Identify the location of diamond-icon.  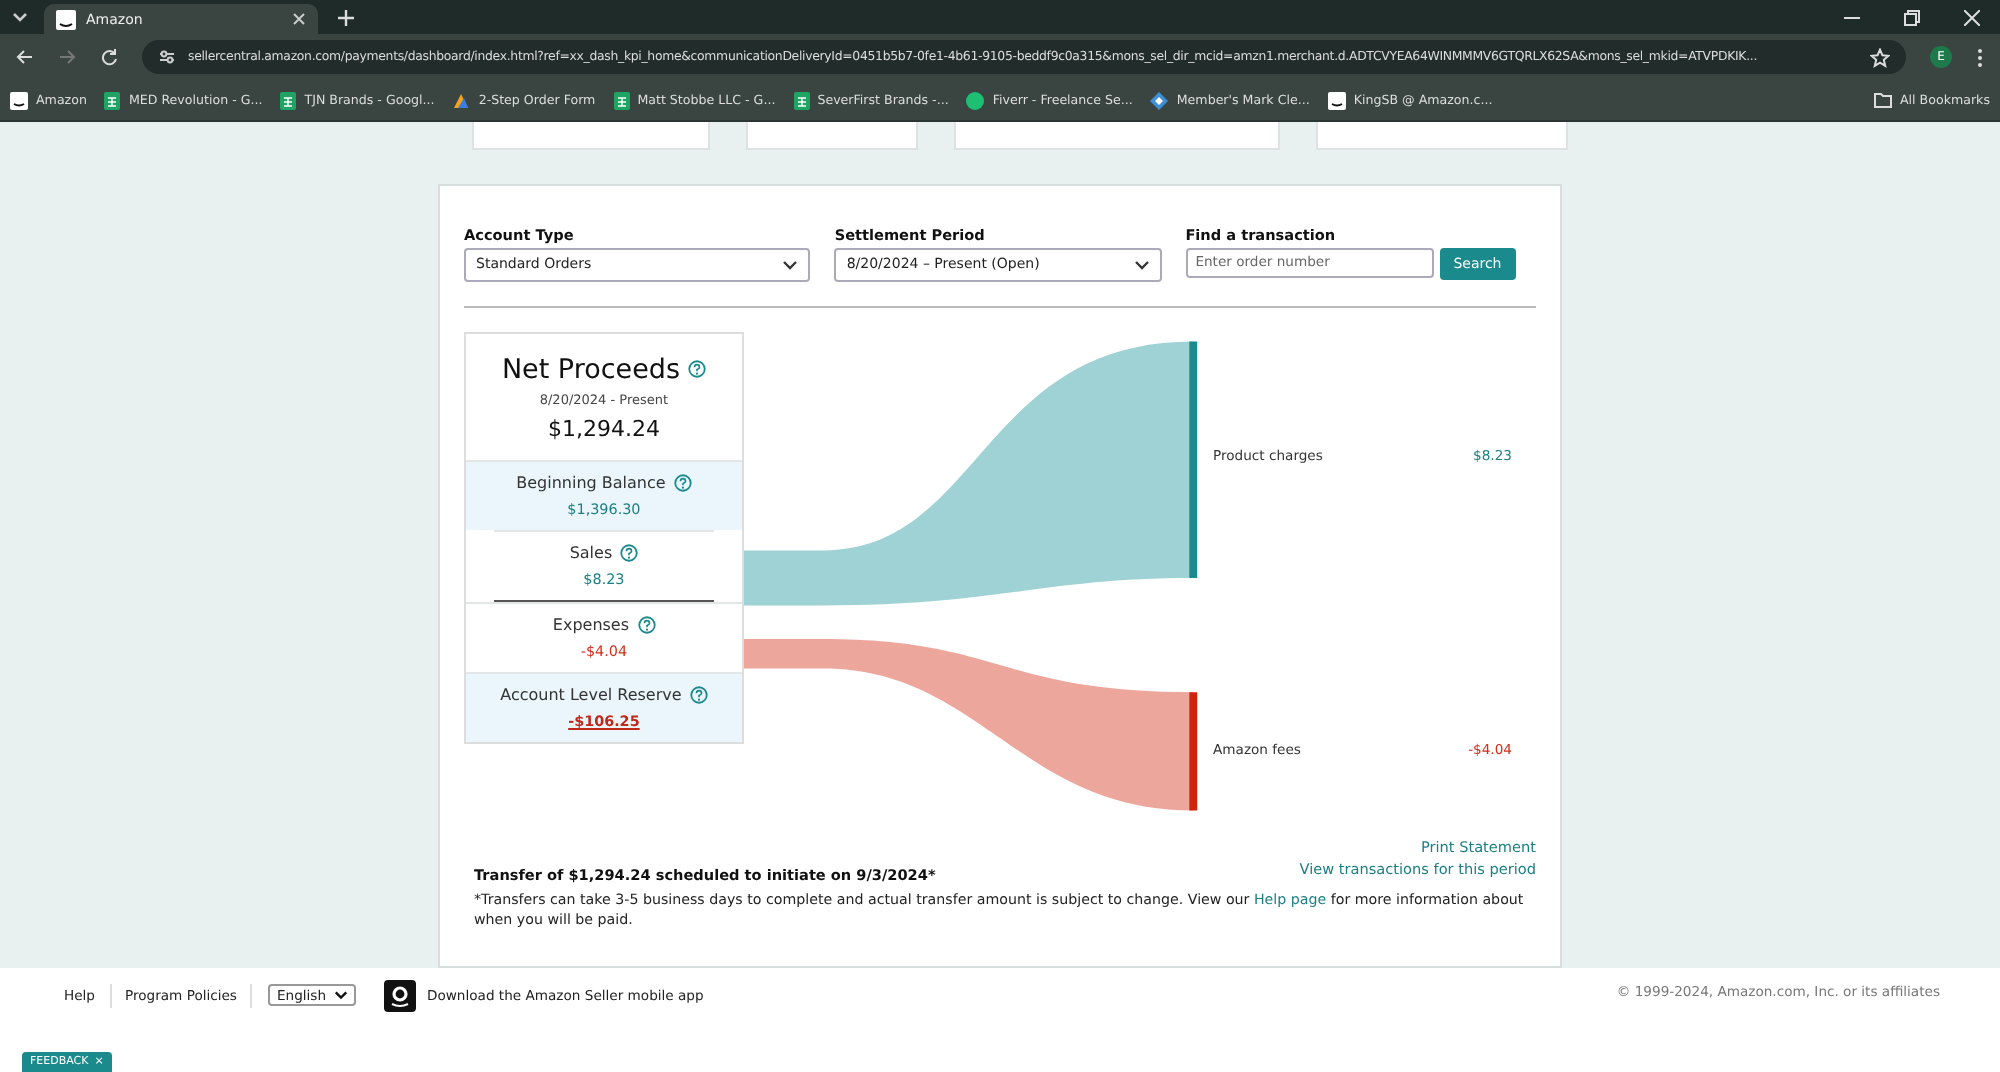
(1159, 100).